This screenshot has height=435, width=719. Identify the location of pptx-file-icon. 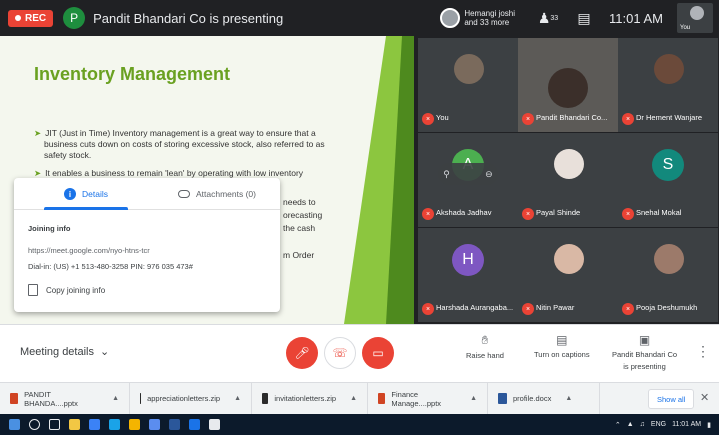
(382, 398).